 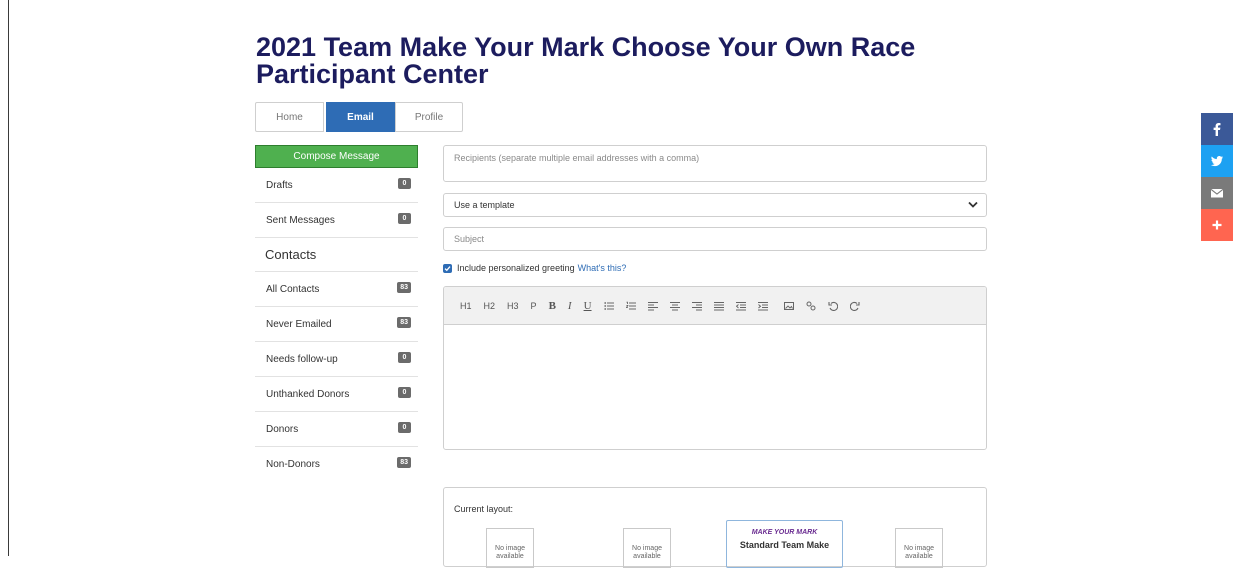 What do you see at coordinates (854, 306) in the screenshot?
I see `redo-icon` at bounding box center [854, 306].